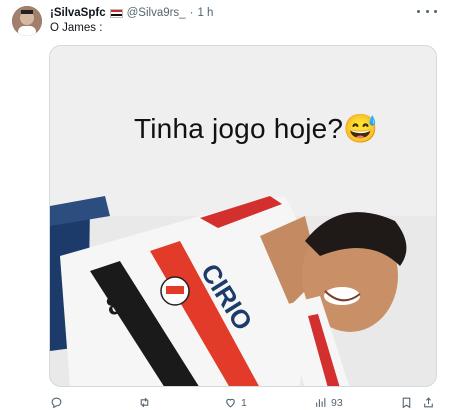 This screenshot has width=449, height=410. I want to click on display-name: ¡SilvaSpfc, so click(78, 13).